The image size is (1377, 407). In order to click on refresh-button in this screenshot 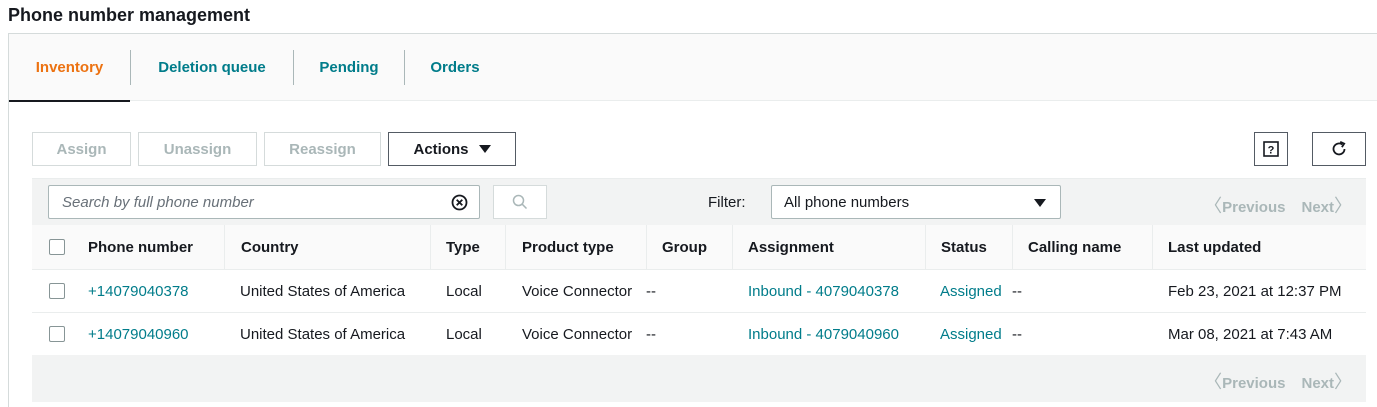, I will do `click(1339, 149)`.